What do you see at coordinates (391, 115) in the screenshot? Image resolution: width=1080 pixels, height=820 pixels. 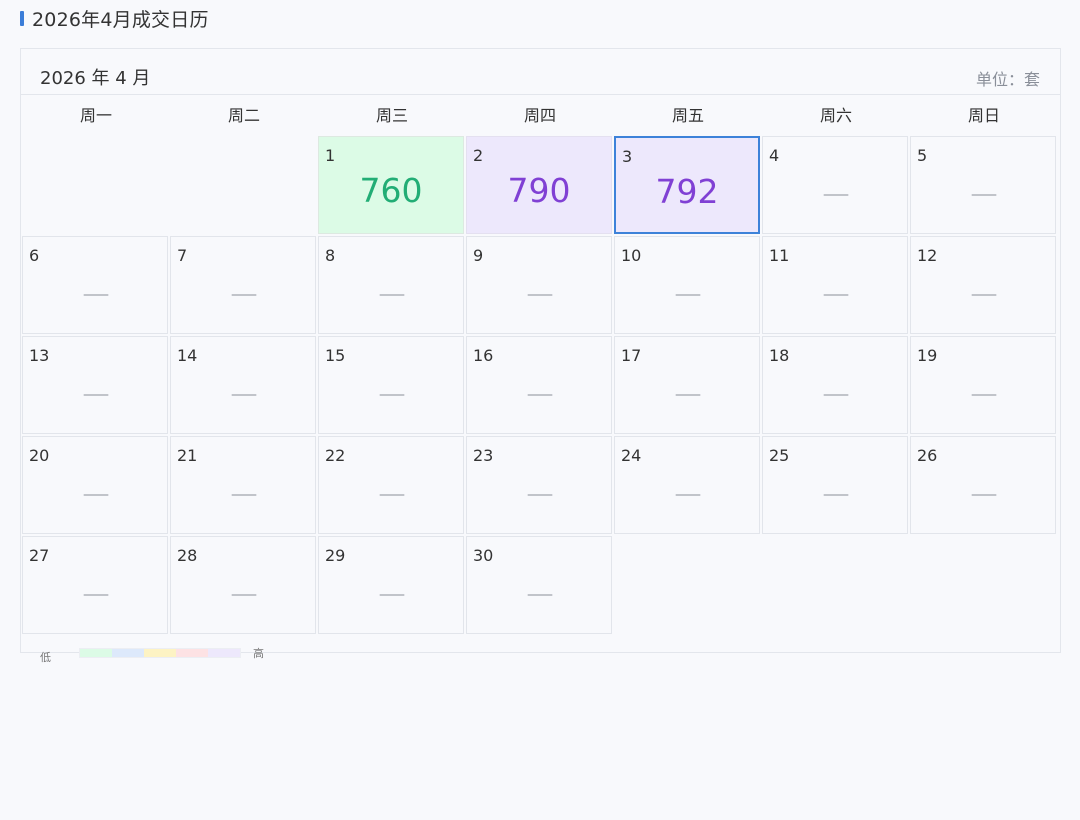 I see `weekday-label: 周三` at bounding box center [391, 115].